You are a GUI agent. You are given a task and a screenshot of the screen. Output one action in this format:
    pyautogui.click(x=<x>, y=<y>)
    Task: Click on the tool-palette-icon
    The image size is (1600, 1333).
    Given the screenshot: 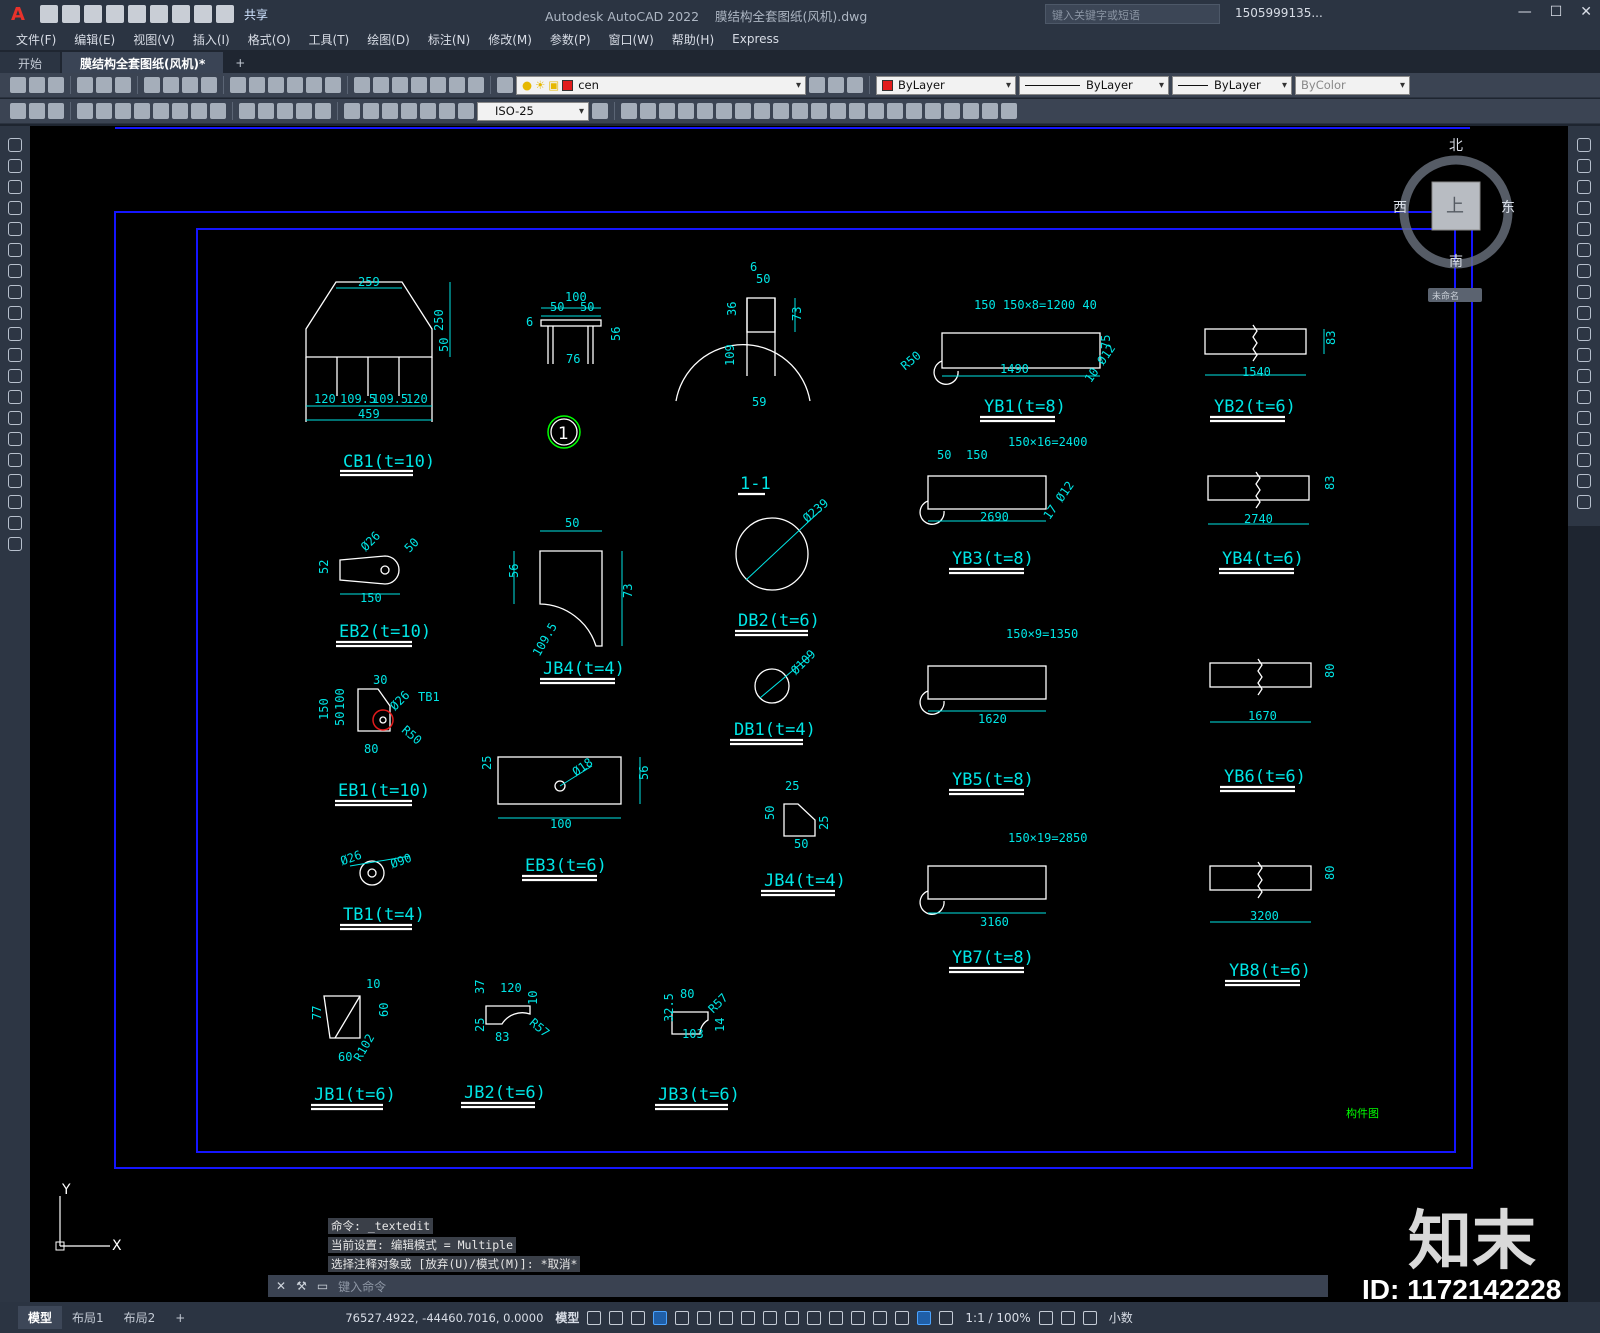 What is the action you would take?
    pyautogui.click(x=400, y=85)
    